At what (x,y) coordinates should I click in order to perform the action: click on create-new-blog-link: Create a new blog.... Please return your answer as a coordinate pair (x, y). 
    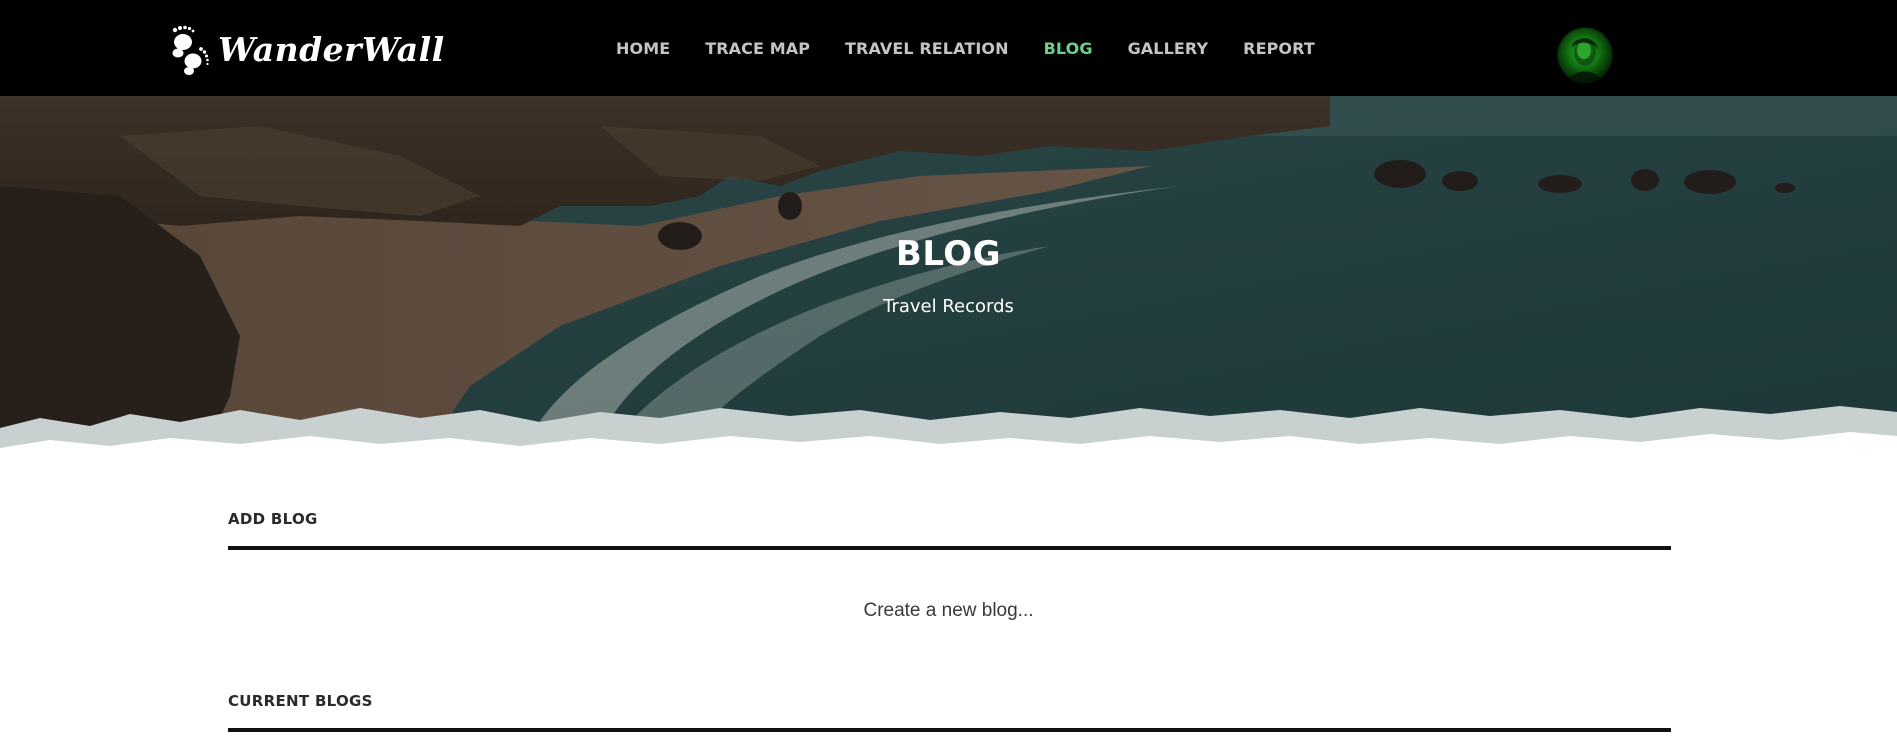
    Looking at the image, I should click on (948, 611).